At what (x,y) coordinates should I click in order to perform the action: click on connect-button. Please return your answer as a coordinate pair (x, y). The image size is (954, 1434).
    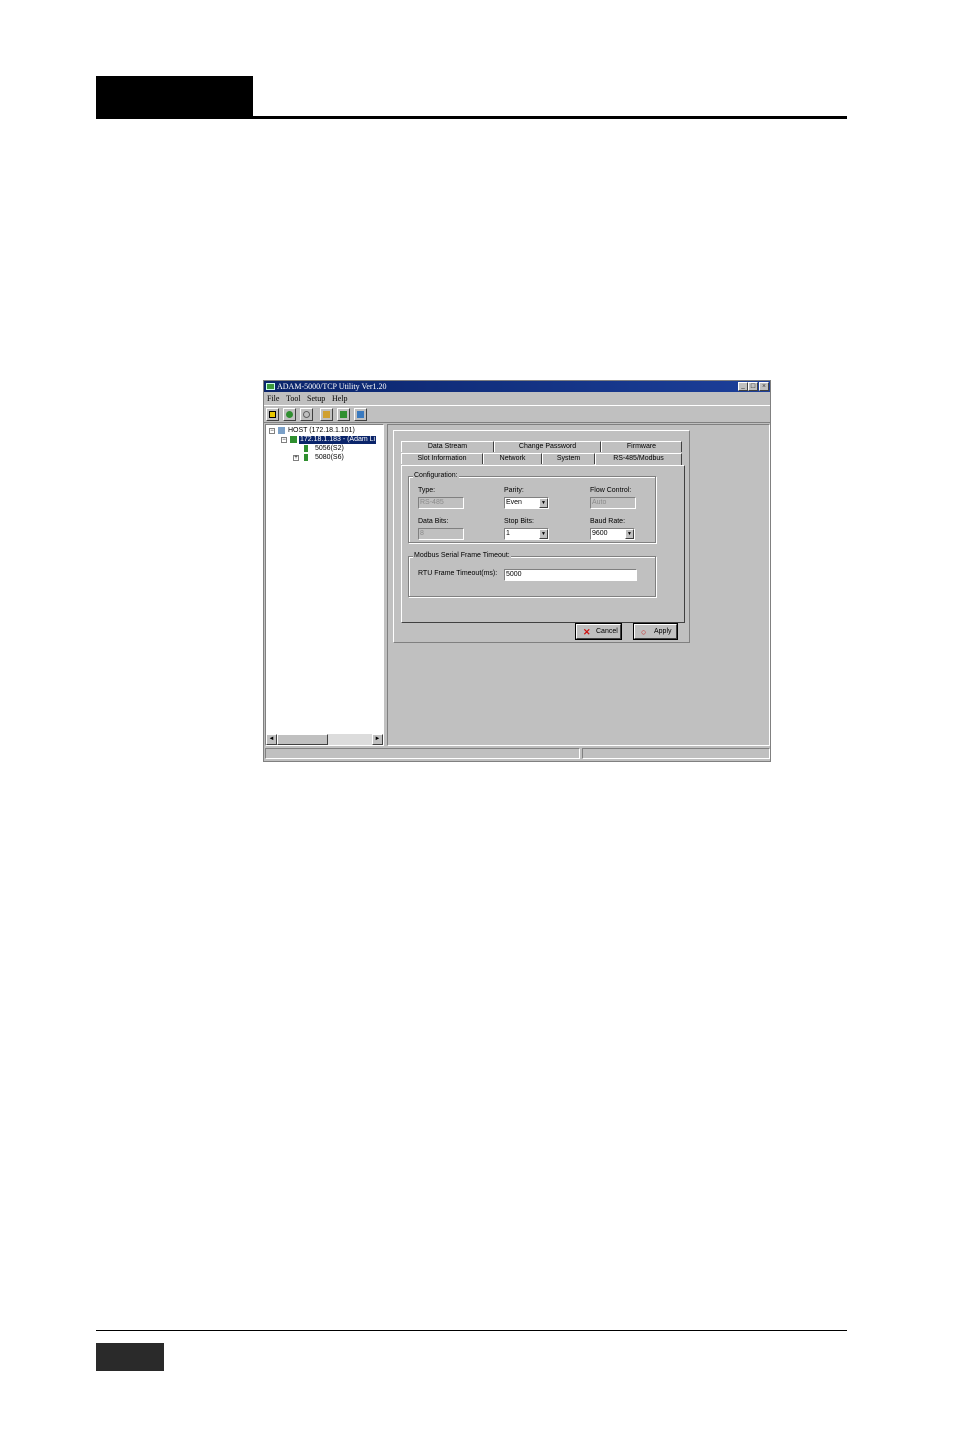
    Looking at the image, I should click on (343, 414).